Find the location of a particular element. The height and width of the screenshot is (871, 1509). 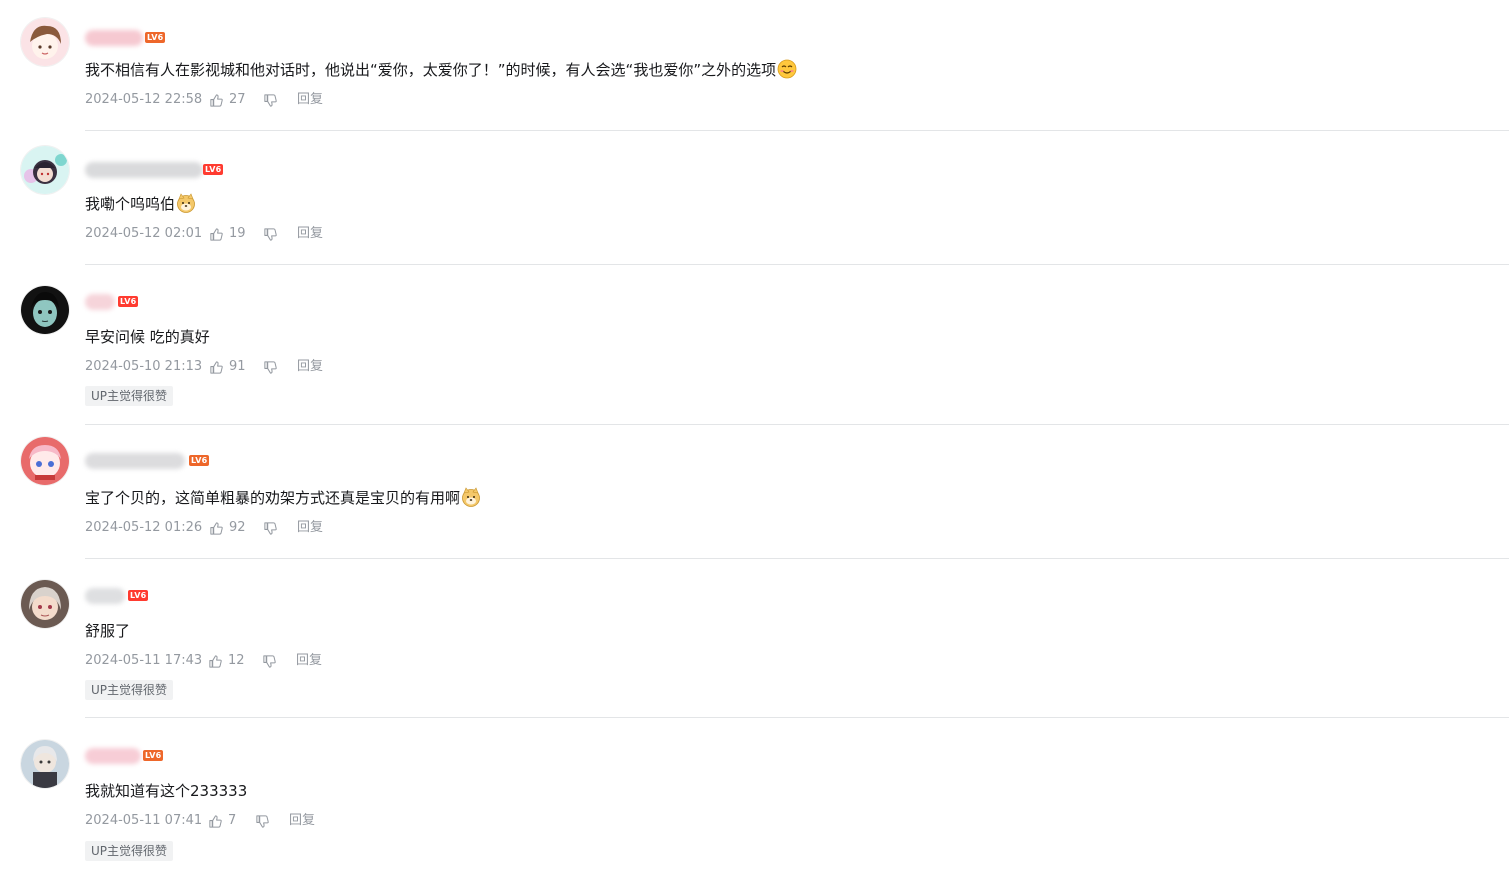

comment-time: 2024-05-10 21:13 is located at coordinates (144, 366).